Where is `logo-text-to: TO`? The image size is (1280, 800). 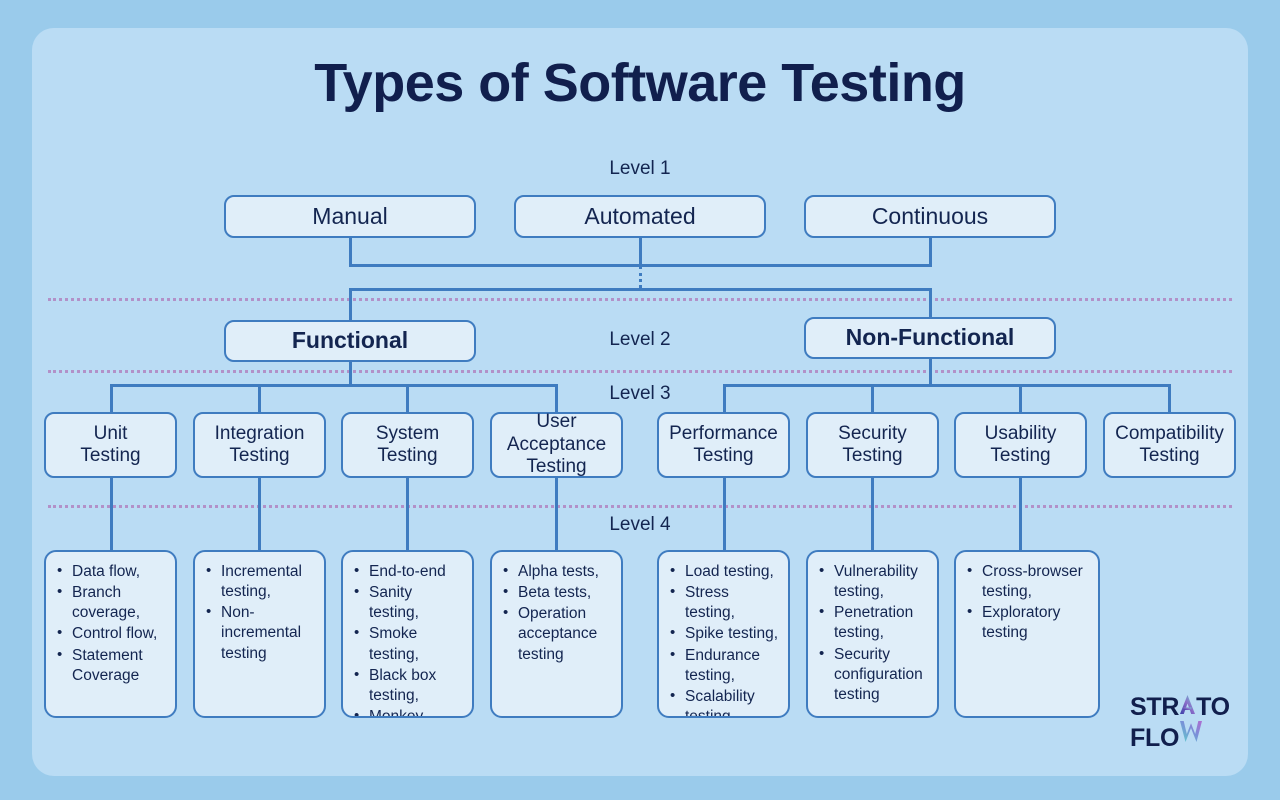
logo-text-to: TO is located at coordinates (1213, 707).